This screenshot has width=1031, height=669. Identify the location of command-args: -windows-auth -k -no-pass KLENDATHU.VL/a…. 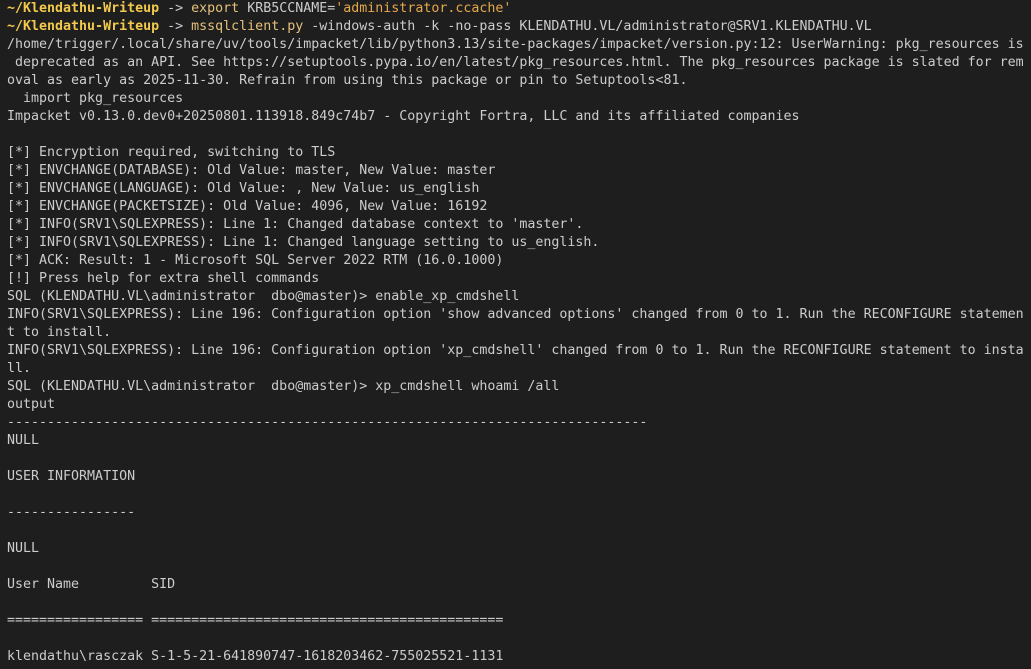
(587, 26).